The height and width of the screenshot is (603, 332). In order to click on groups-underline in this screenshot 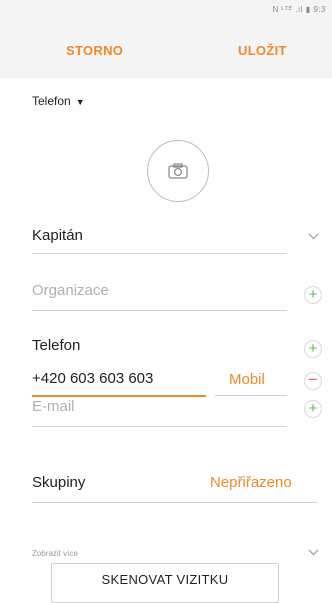, I will do `click(174, 502)`.